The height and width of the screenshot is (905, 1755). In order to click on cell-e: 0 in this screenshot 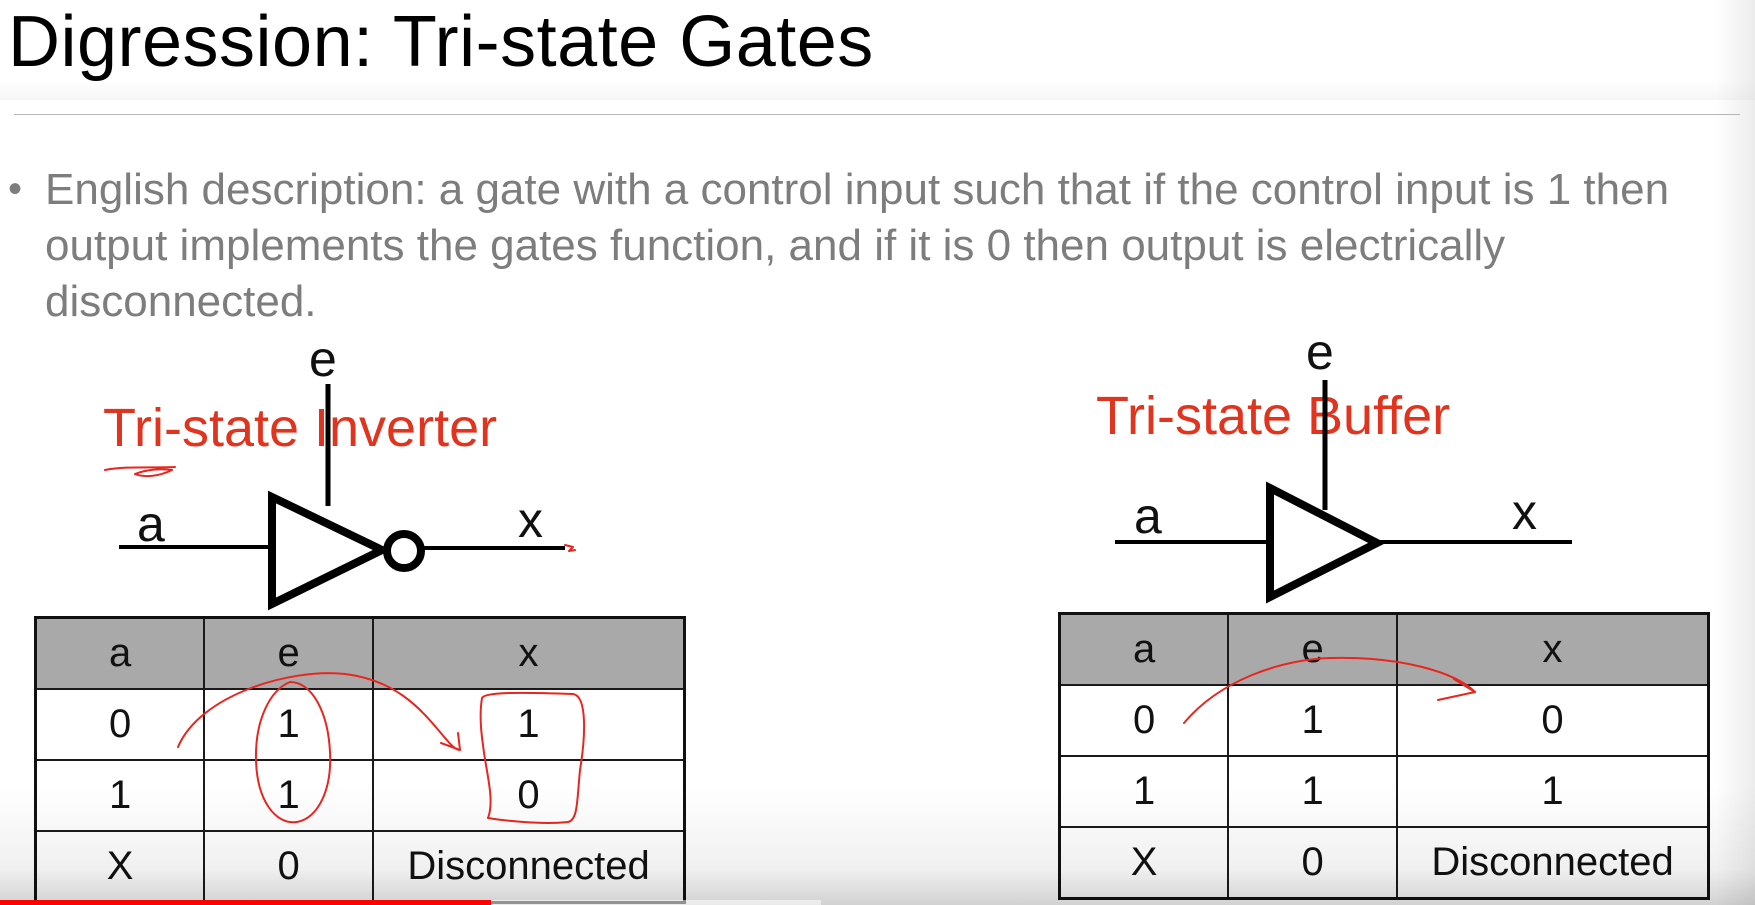, I will do `click(1313, 863)`.